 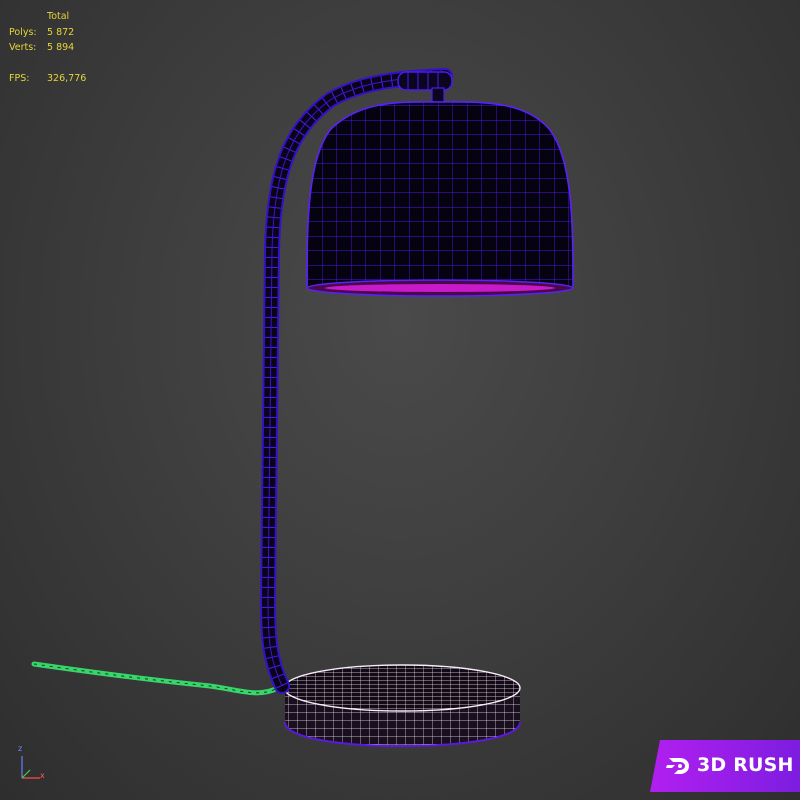 What do you see at coordinates (42, 775) in the screenshot?
I see `axis-x-label: x` at bounding box center [42, 775].